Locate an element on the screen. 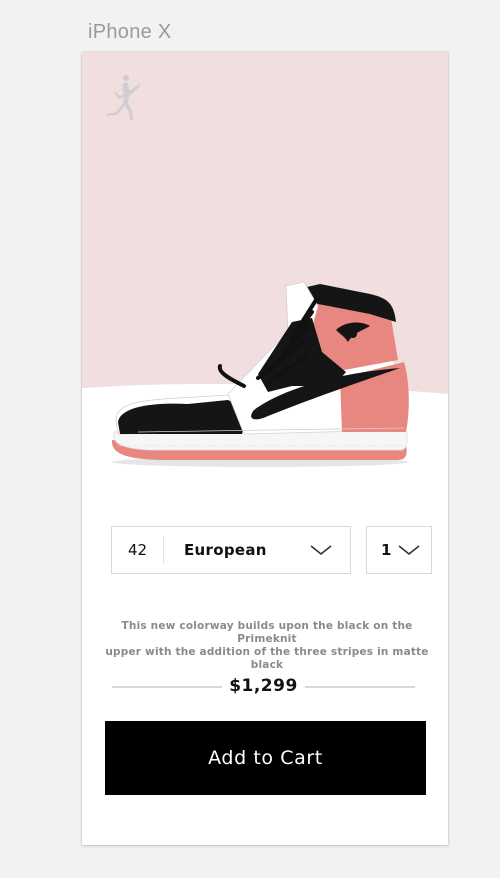  size-system-label: European is located at coordinates (225, 550).